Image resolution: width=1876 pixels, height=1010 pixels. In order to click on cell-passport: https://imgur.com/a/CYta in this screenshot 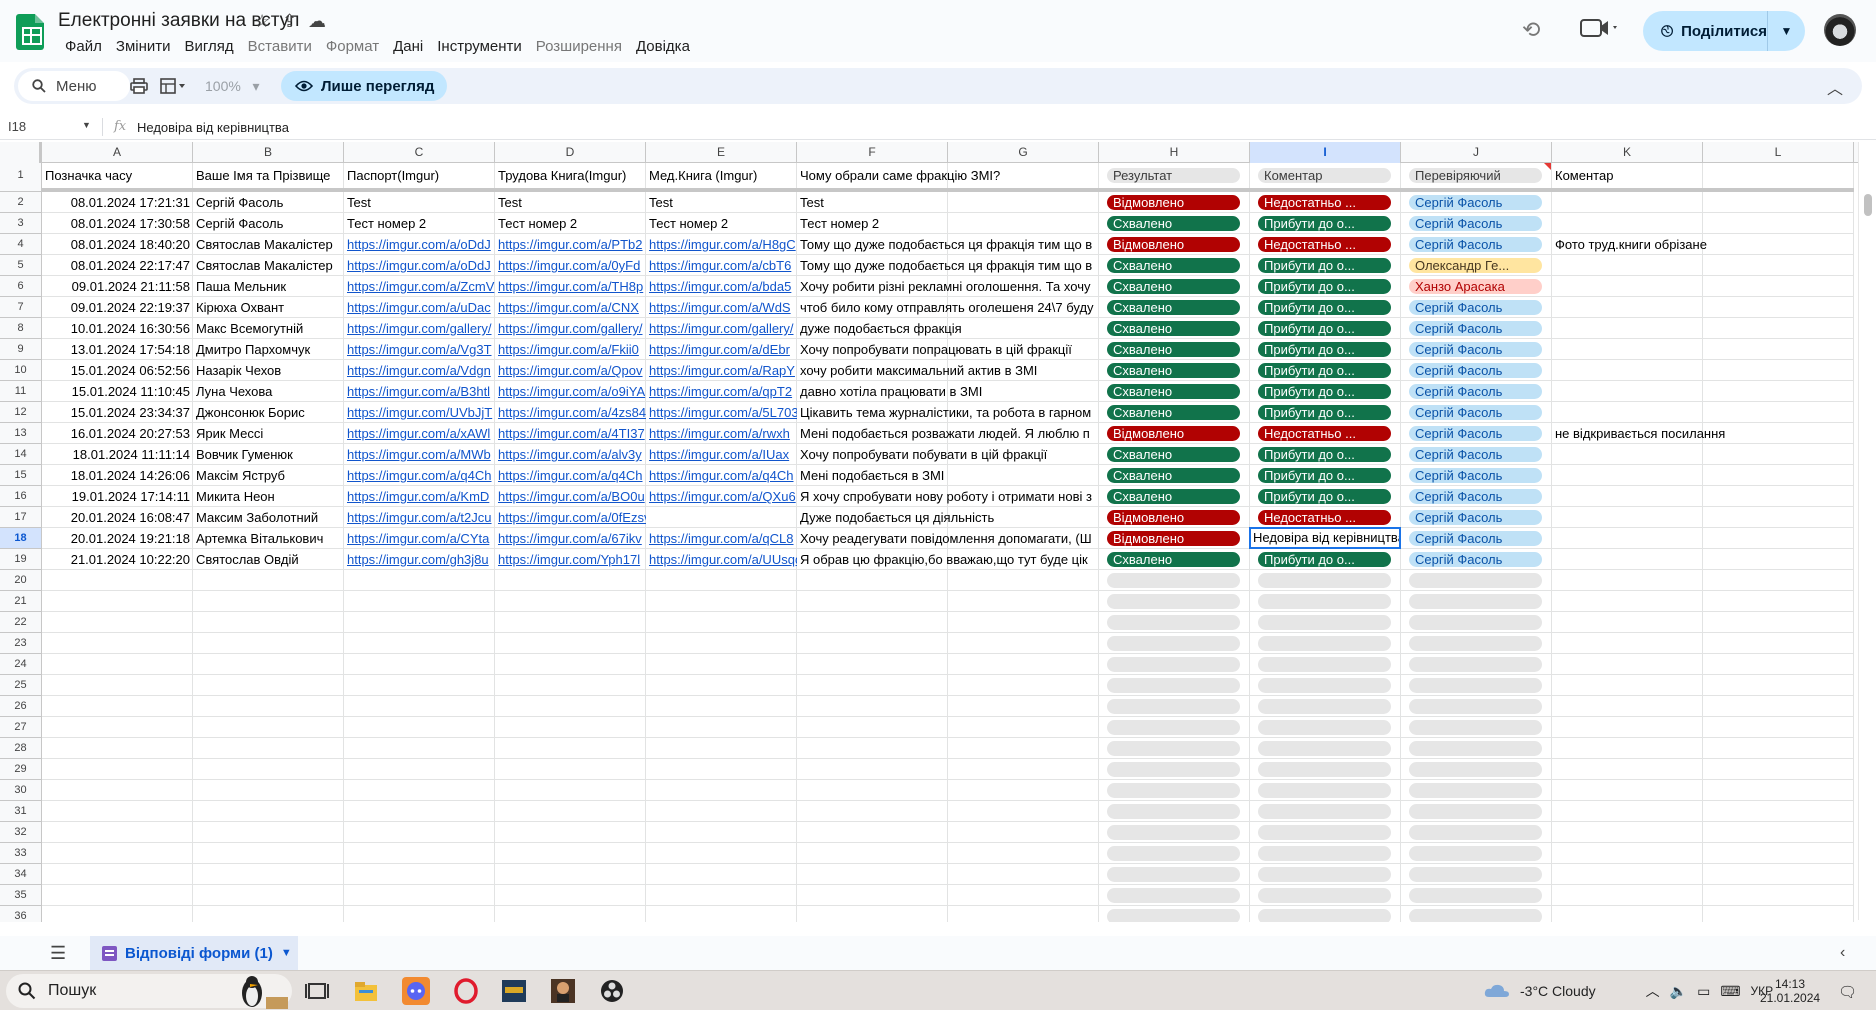, I will do `click(419, 538)`.